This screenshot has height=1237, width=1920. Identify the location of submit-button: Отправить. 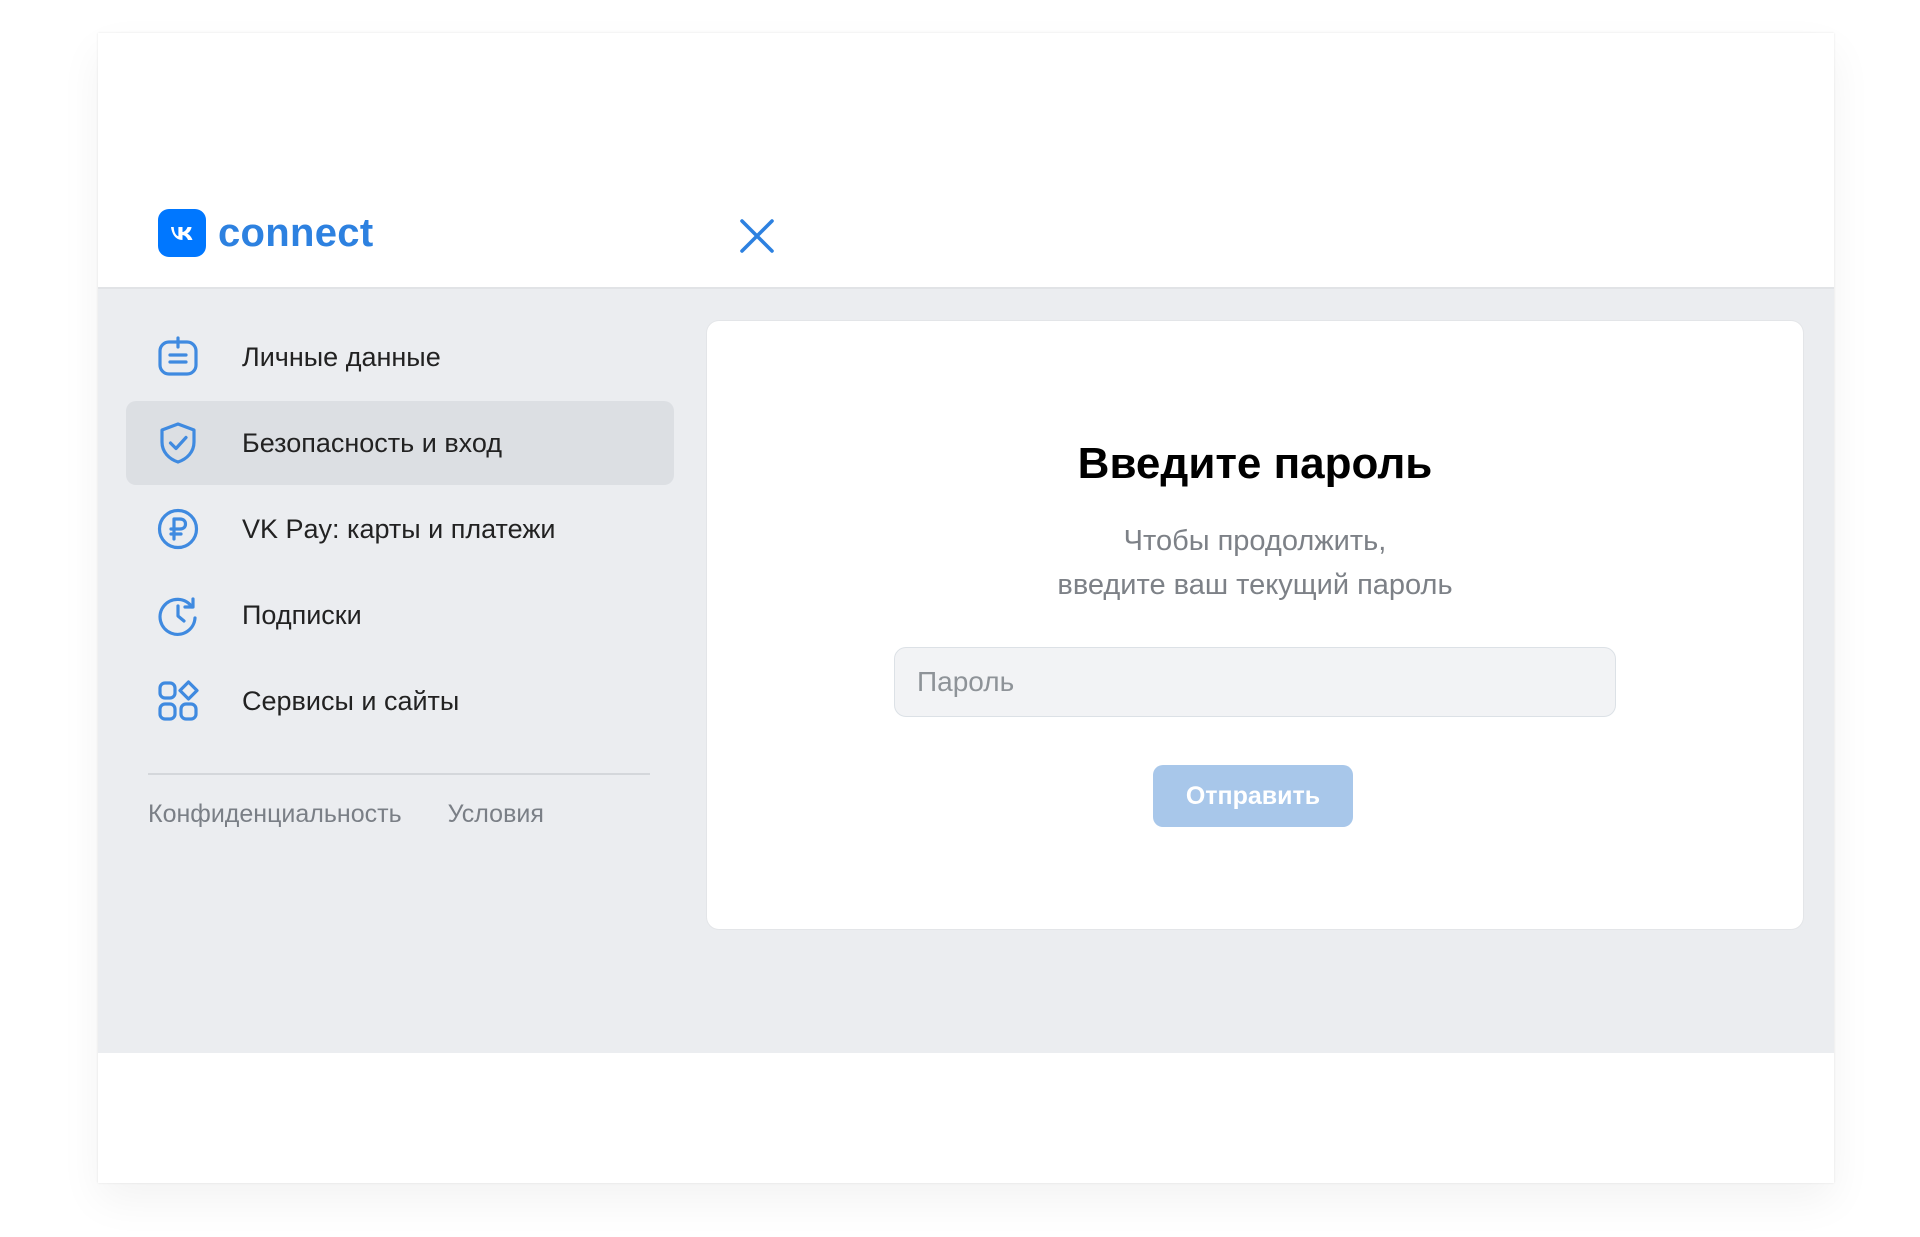
(1253, 796).